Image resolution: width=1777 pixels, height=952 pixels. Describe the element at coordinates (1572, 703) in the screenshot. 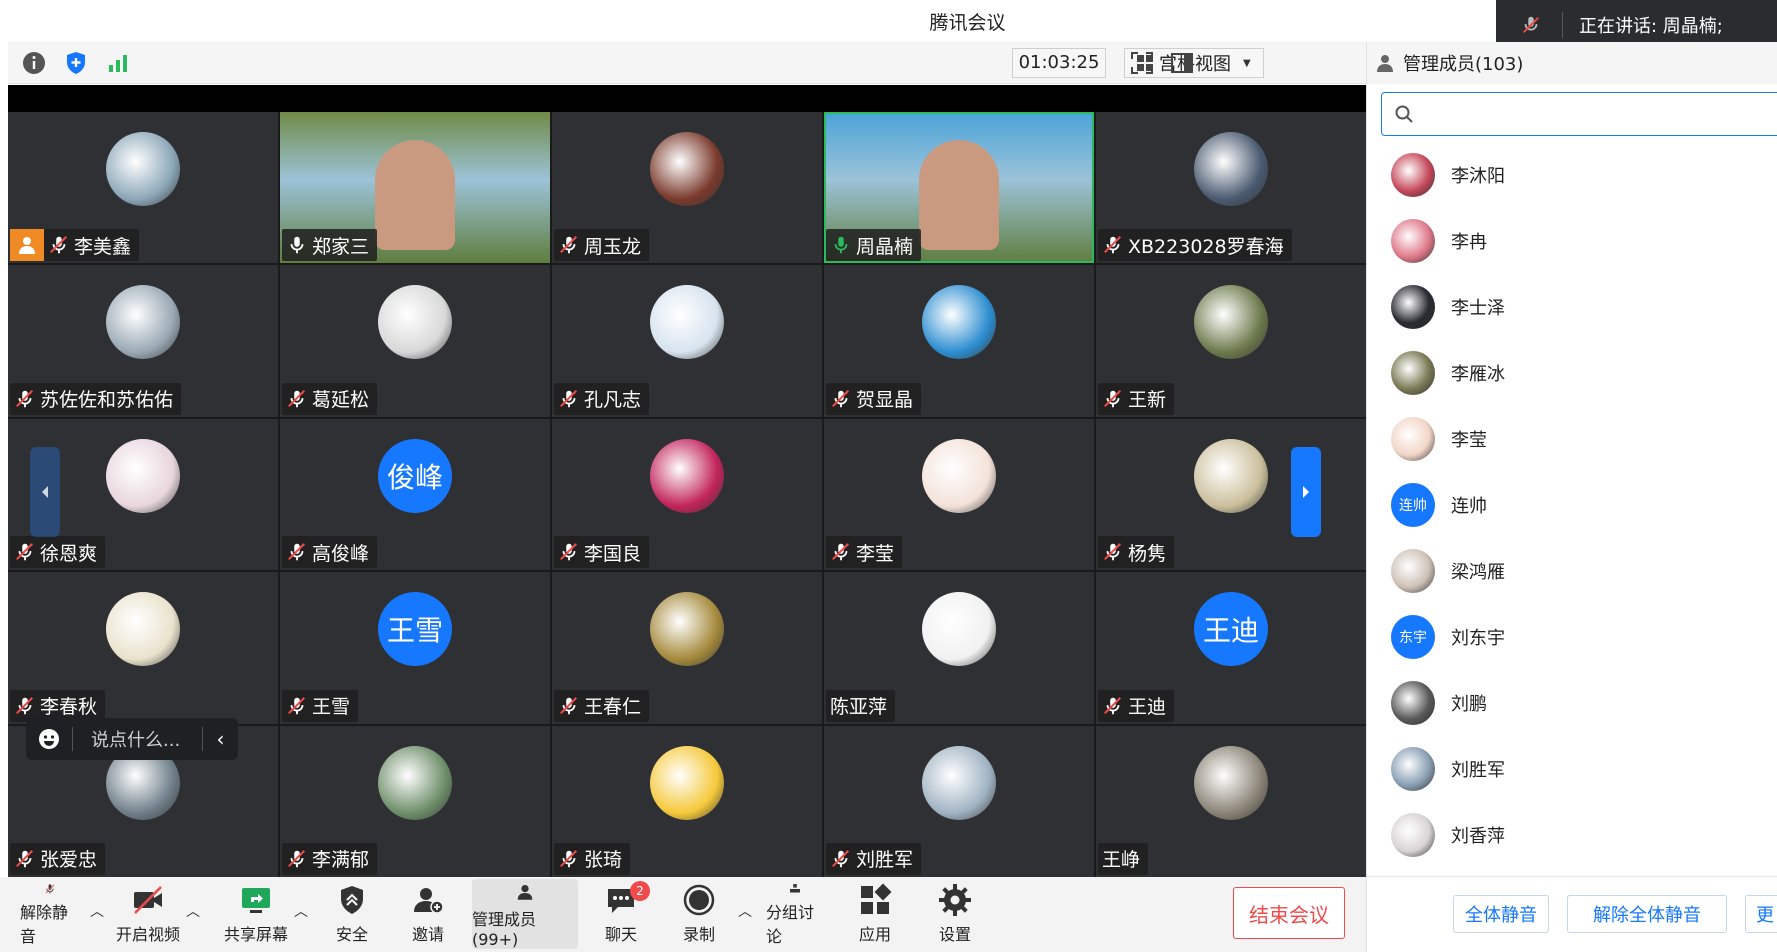

I see `member-list-item: 刘鹏` at that location.